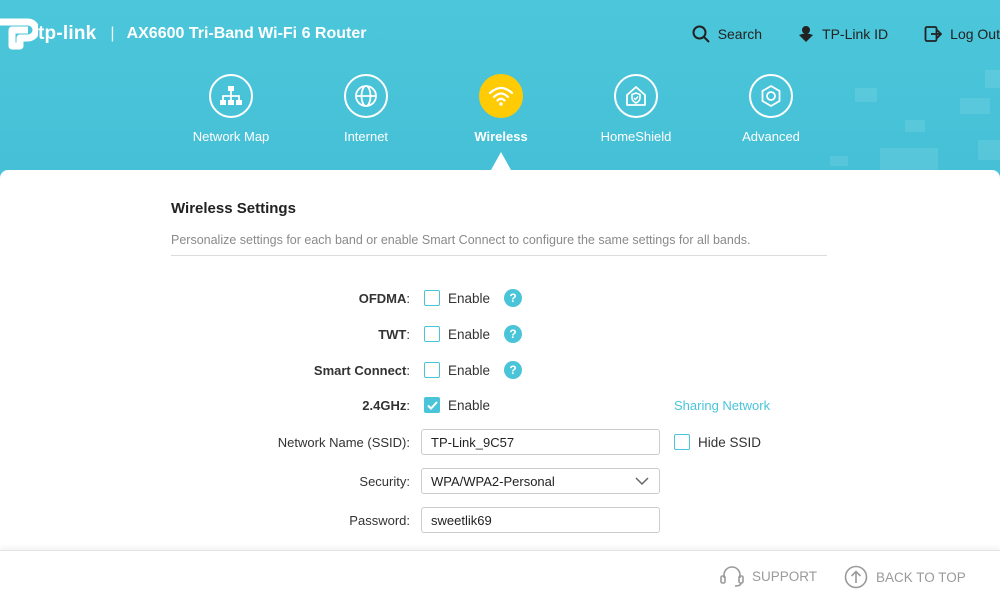  What do you see at coordinates (231, 136) in the screenshot?
I see `nav-label: Network Map` at bounding box center [231, 136].